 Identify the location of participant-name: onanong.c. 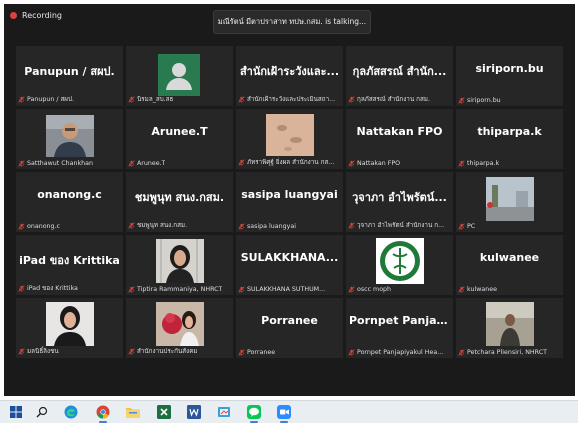
(43, 226).